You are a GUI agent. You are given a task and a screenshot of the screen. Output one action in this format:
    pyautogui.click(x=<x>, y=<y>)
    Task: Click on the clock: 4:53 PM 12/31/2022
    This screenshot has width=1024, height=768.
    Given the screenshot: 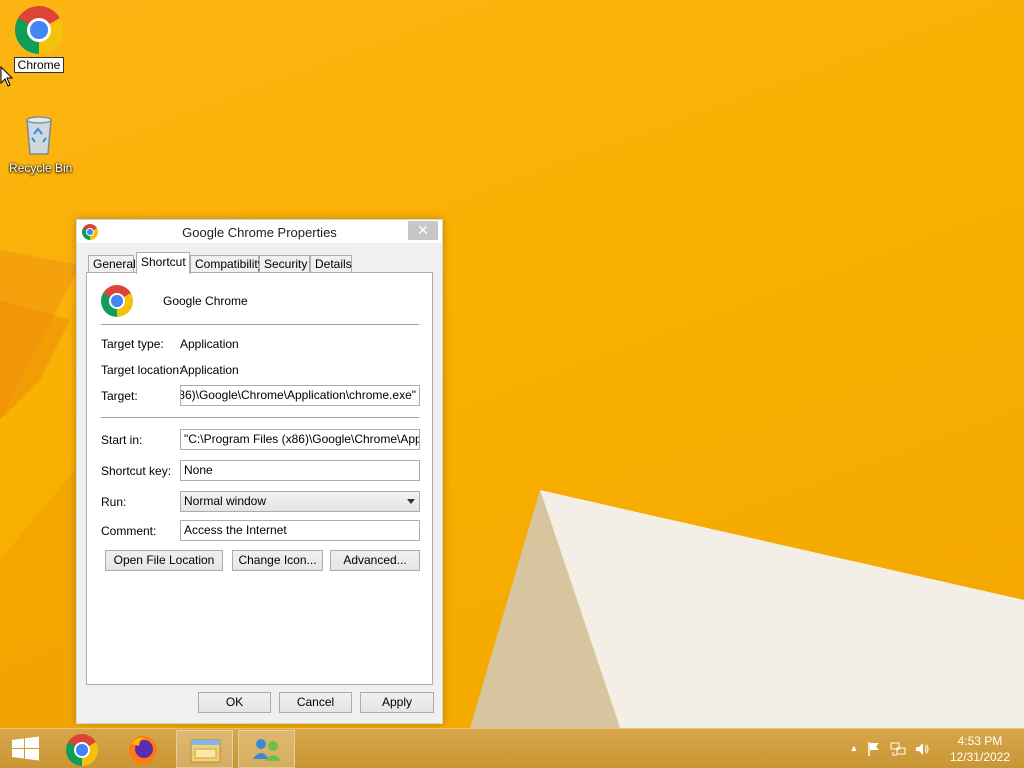 What is the action you would take?
    pyautogui.click(x=980, y=749)
    